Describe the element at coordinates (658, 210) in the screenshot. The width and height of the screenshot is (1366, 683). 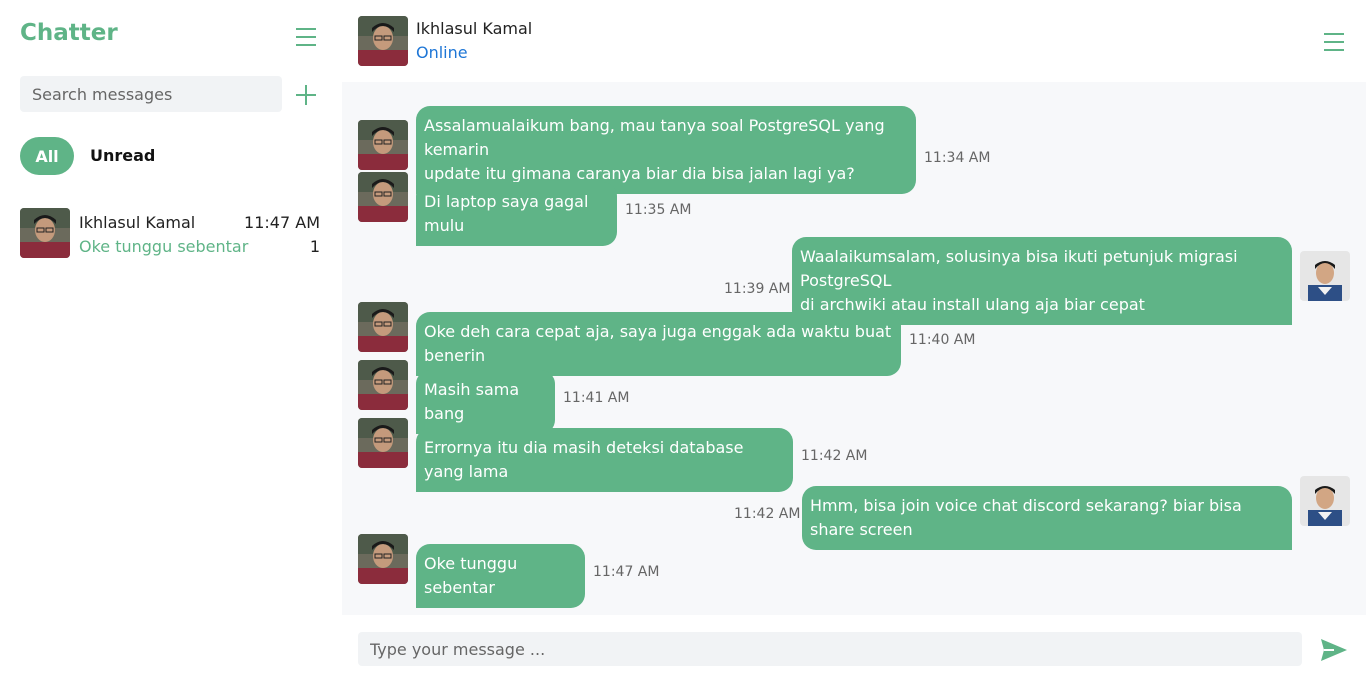
I see `message-time: 11:35 AM` at that location.